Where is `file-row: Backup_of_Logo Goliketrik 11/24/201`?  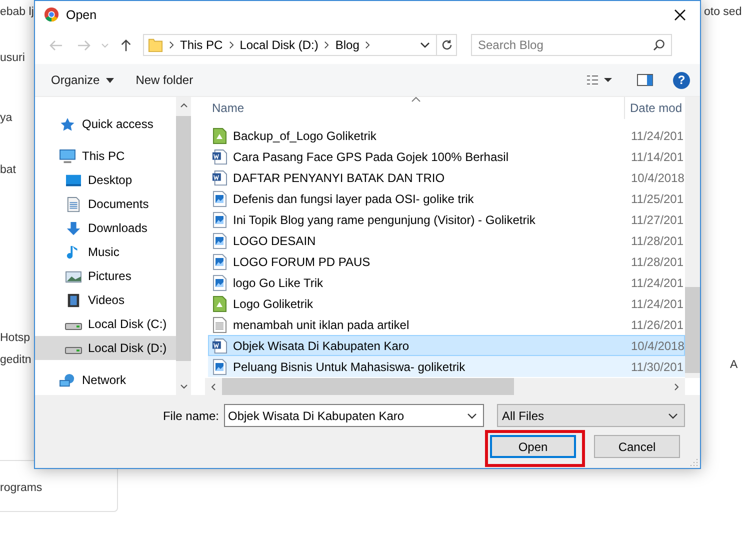 file-row: Backup_of_Logo Goliketrik 11/24/201 is located at coordinates (446, 135).